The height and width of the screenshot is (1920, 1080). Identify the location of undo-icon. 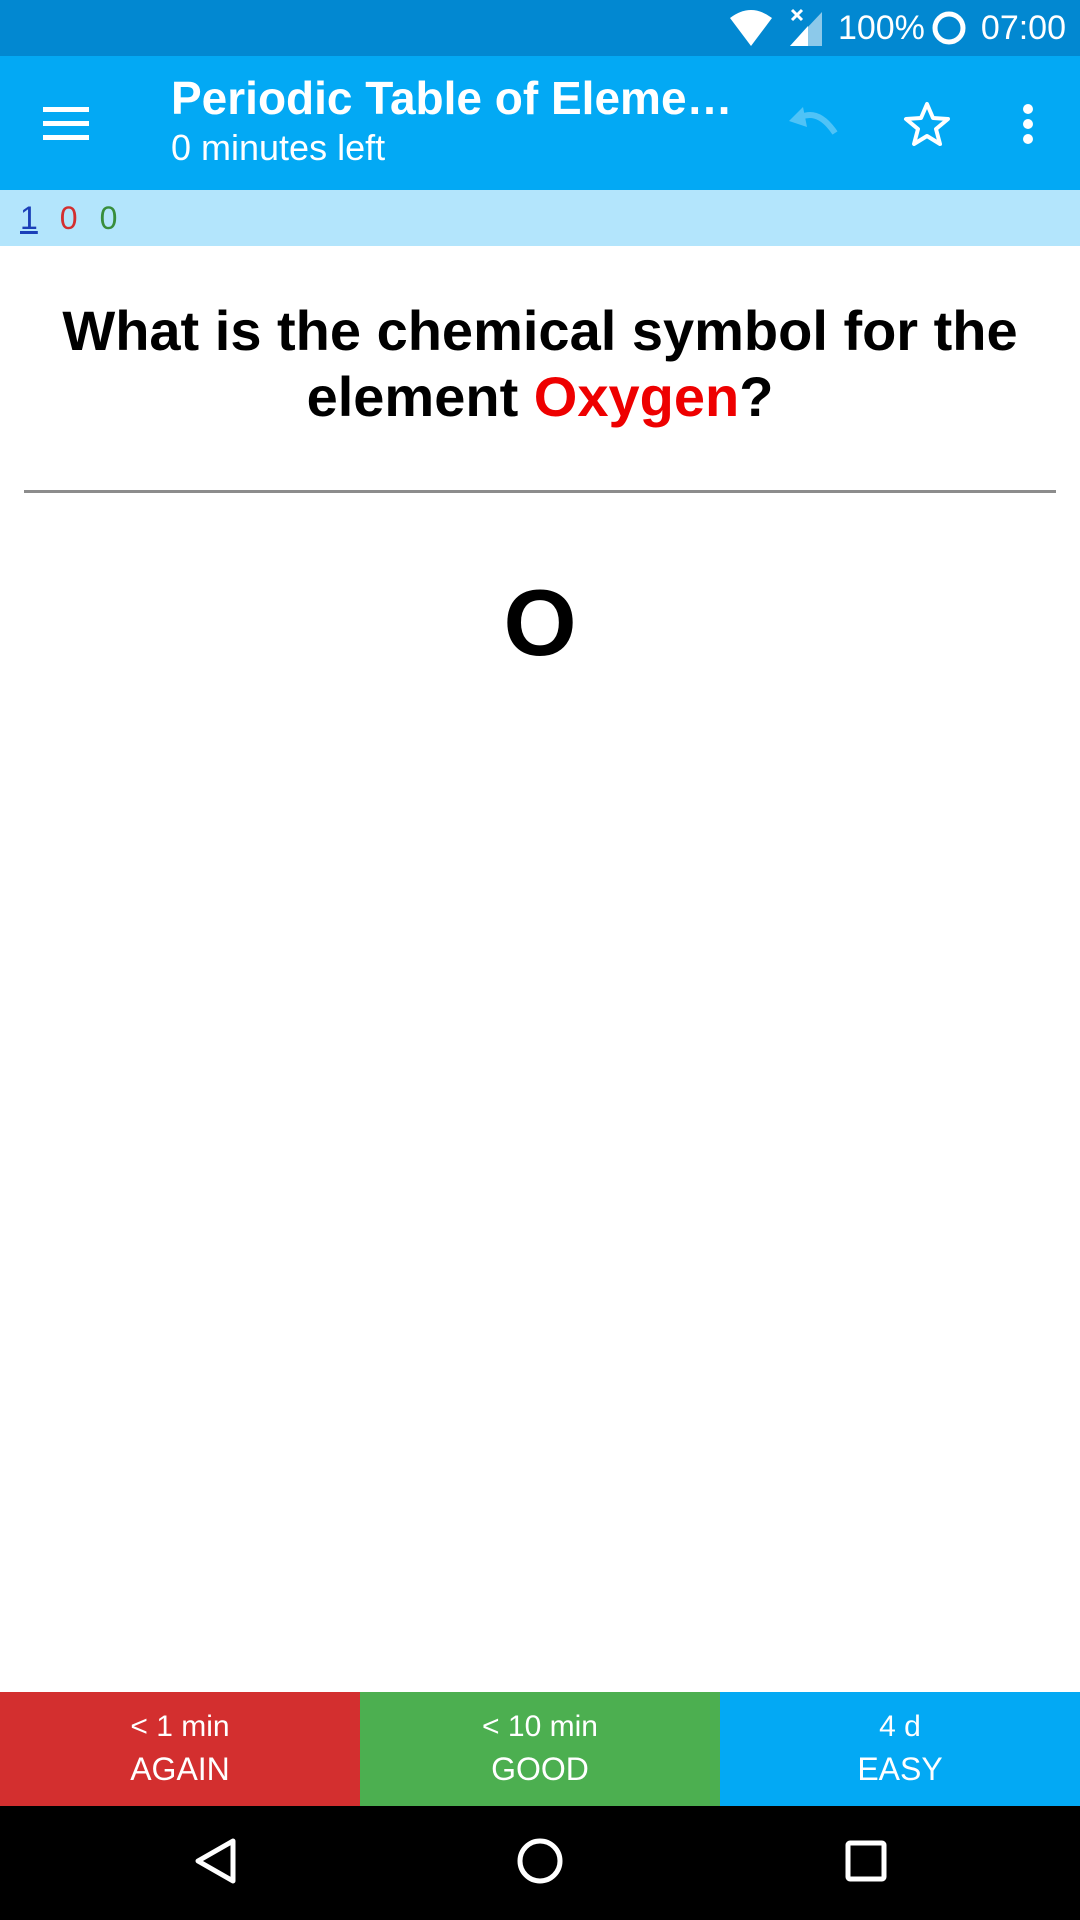
(813, 126).